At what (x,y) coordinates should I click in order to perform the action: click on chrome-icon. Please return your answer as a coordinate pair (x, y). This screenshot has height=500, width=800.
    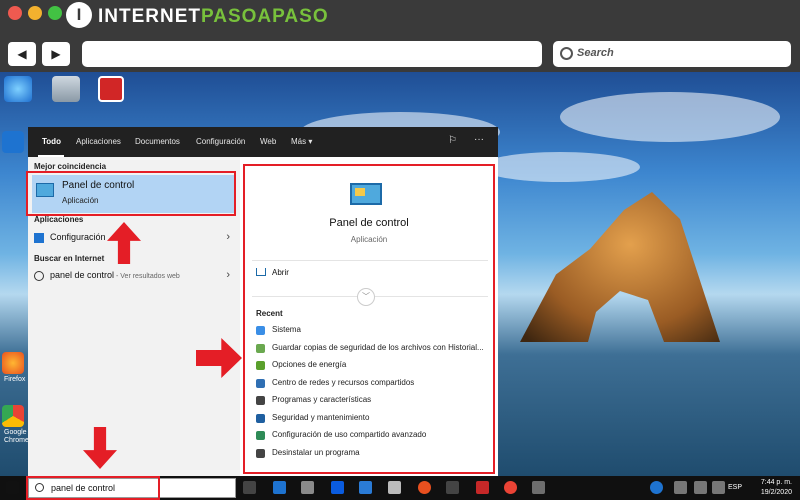
    Looking at the image, I should click on (13, 416).